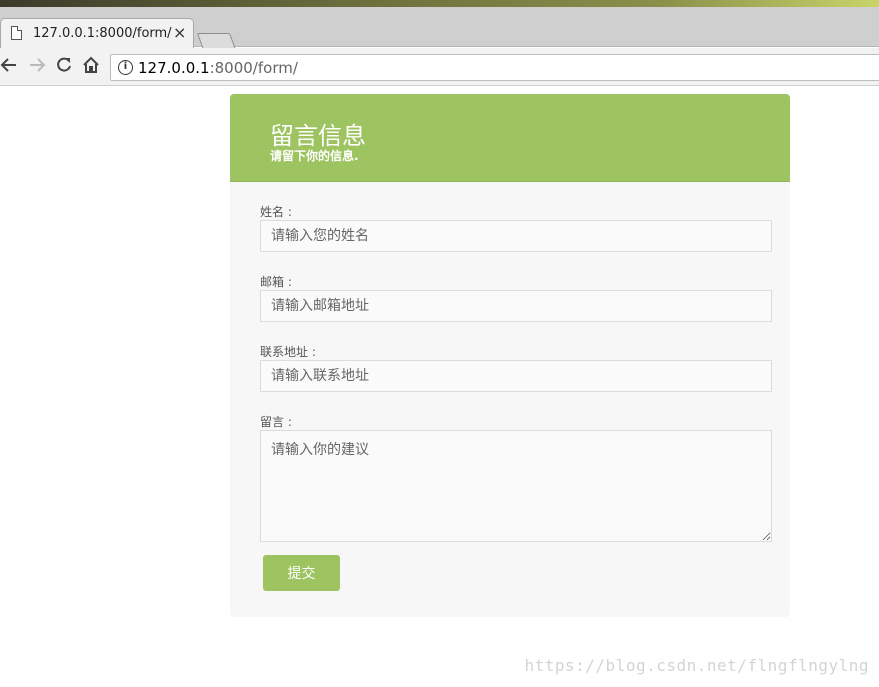 This screenshot has height=687, width=879. What do you see at coordinates (439, 3) in the screenshot?
I see `desktop-backdrop` at bounding box center [439, 3].